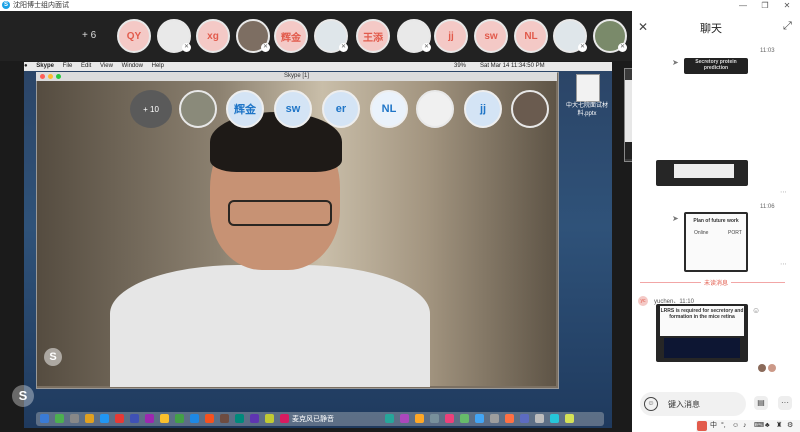 Image resolution: width=800 pixels, height=432 pixels. Describe the element at coordinates (213, 36) in the screenshot. I see `participant-avatar: xg` at that location.